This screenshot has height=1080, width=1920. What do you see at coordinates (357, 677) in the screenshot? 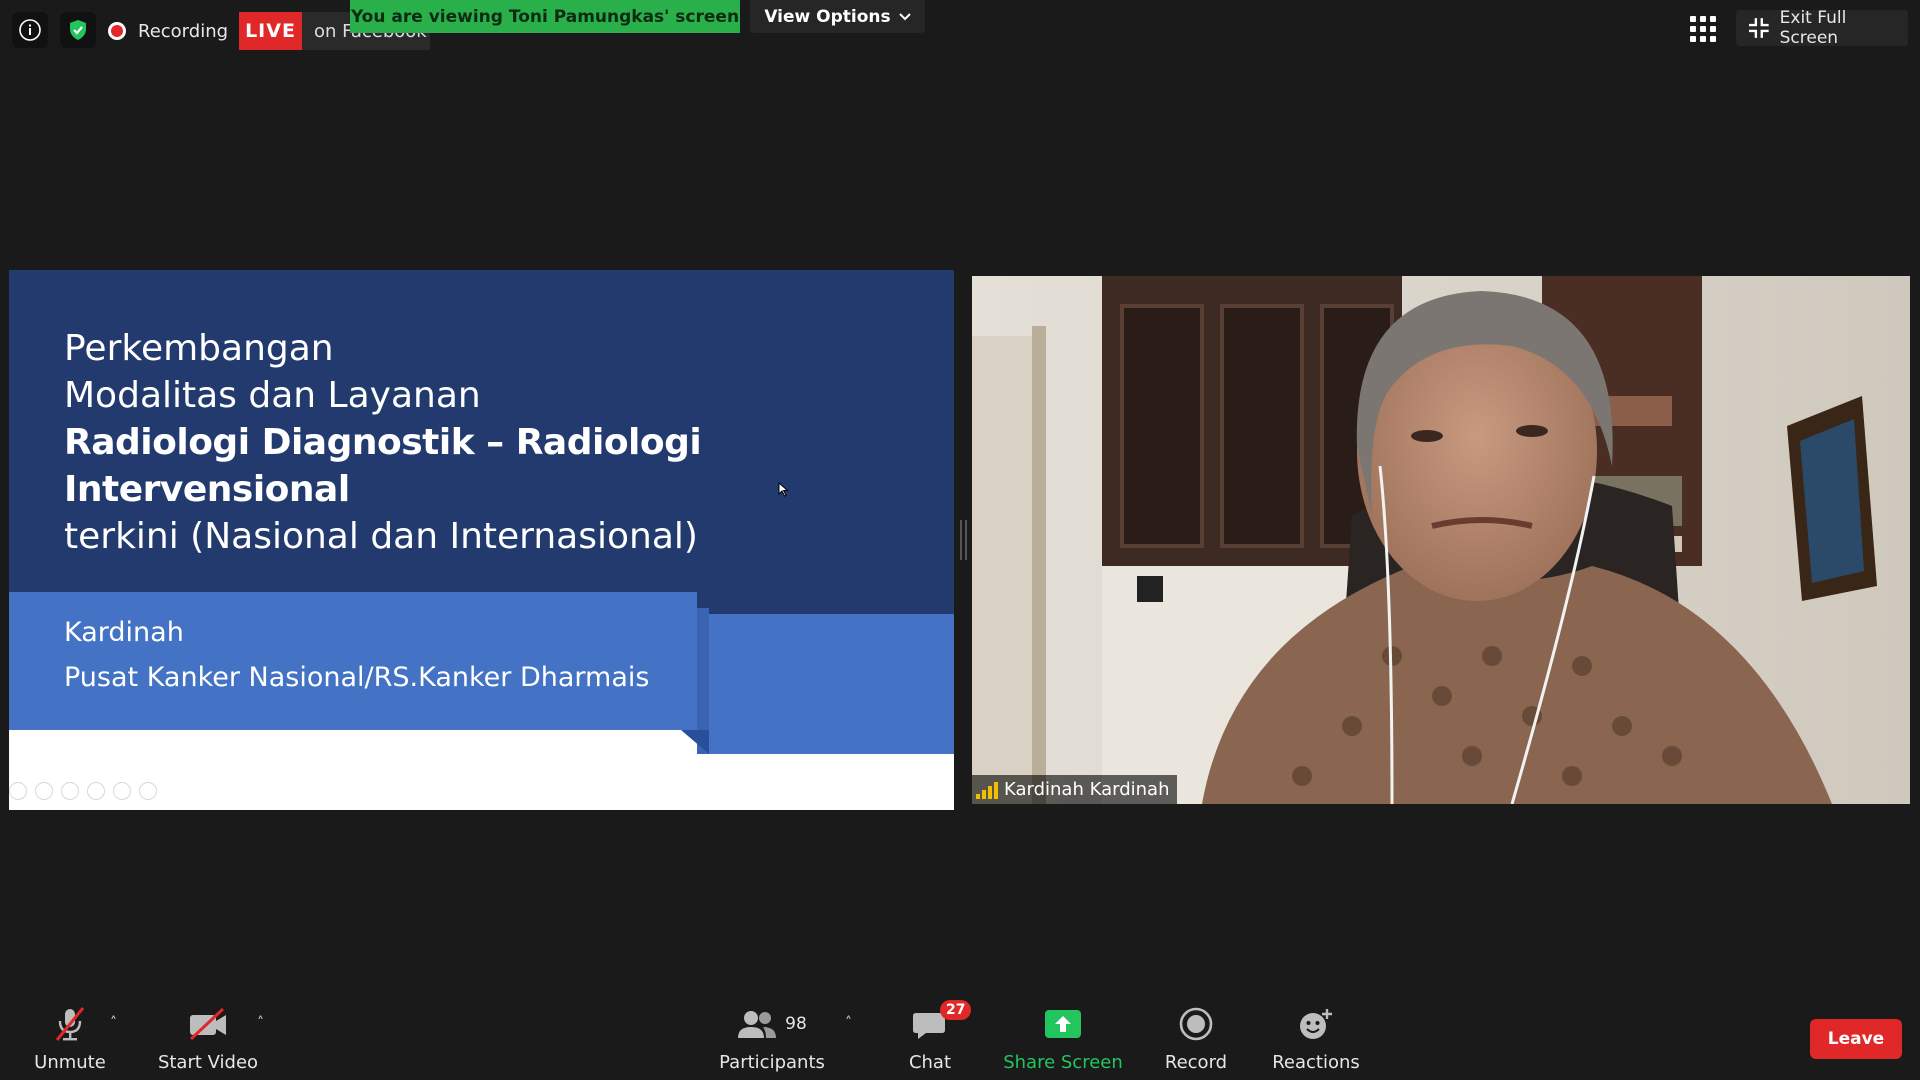
I see `slide-affiliation: Pusat Kanker Nasional/RS.Kanker Dharmais` at bounding box center [357, 677].